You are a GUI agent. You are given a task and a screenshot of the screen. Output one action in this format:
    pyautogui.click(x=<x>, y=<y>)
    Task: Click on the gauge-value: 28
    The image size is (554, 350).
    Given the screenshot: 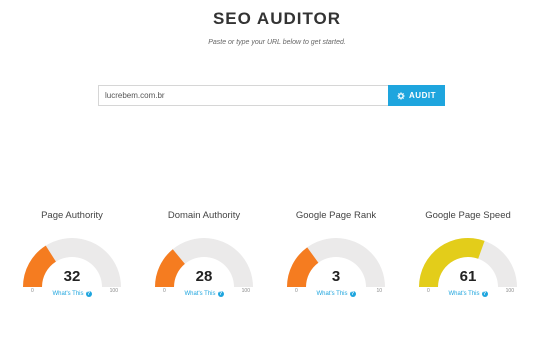 What is the action you would take?
    pyautogui.click(x=204, y=276)
    